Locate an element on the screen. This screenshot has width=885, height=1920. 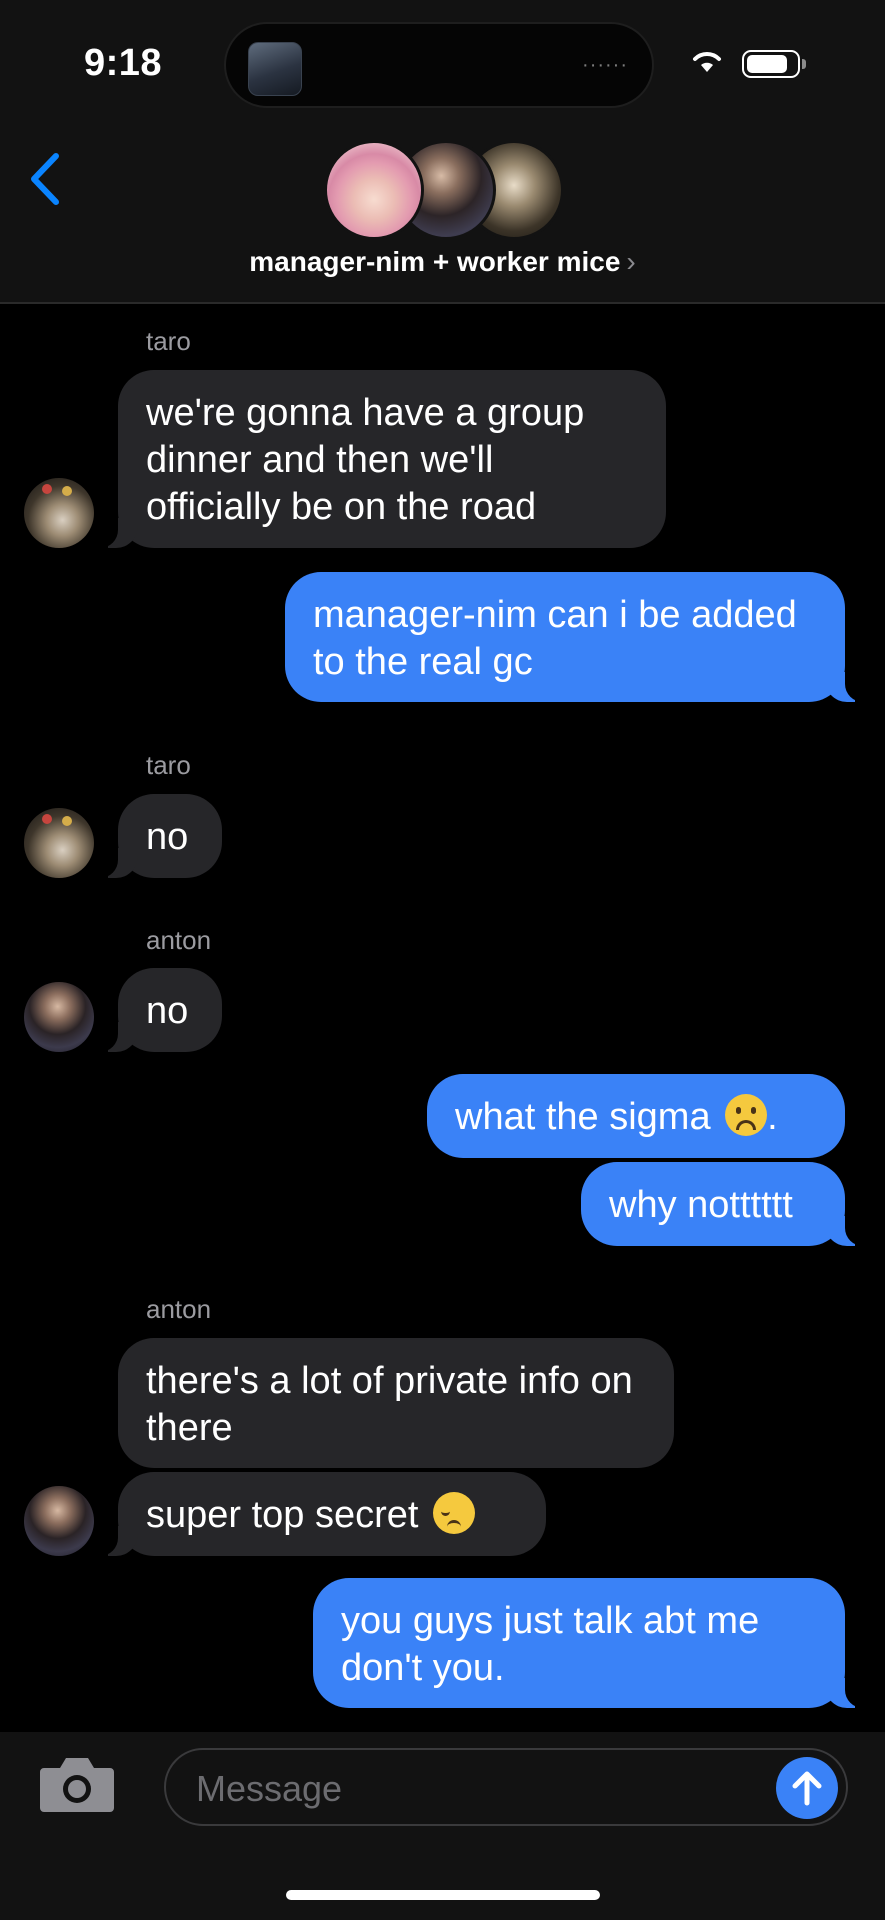
message-bubble-incoming: super top secret is located at coordinates (321, 1514).